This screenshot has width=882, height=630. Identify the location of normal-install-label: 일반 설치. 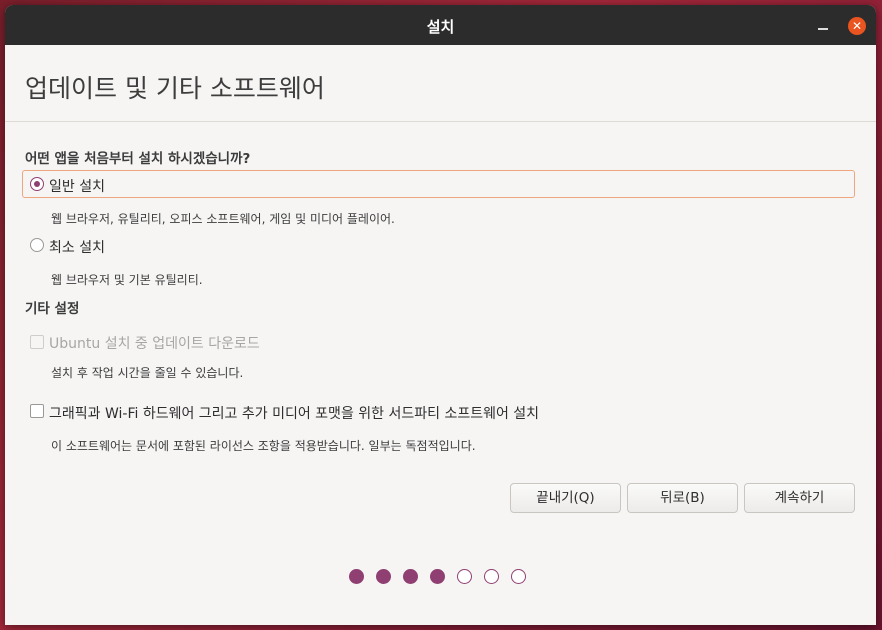
(77, 186).